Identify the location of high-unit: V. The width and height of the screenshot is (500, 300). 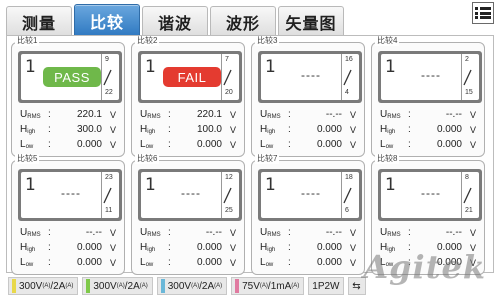
(352, 129).